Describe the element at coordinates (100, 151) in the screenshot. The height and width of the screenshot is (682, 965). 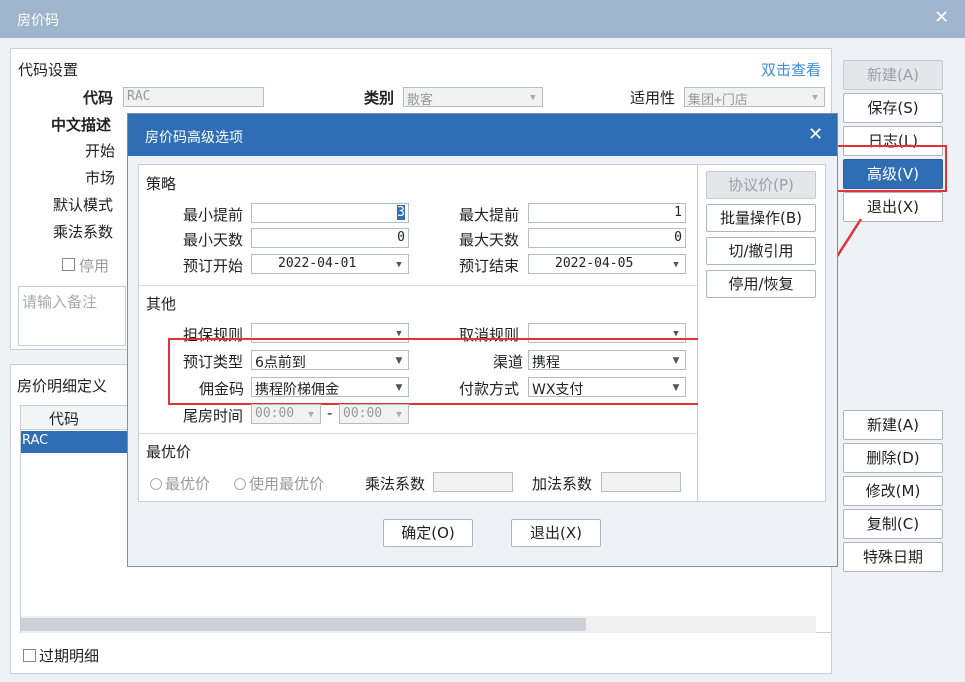
I see `start-label: 开始` at that location.